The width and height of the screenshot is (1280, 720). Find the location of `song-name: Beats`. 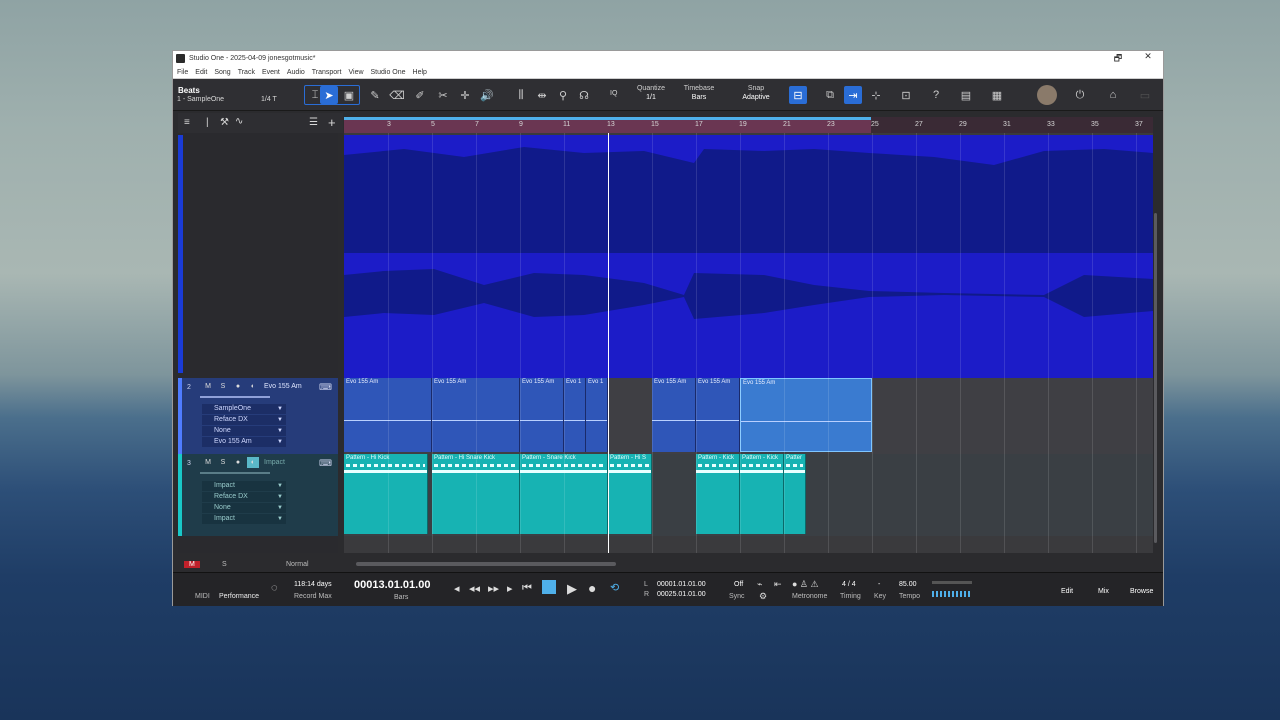

song-name: Beats is located at coordinates (189, 90).